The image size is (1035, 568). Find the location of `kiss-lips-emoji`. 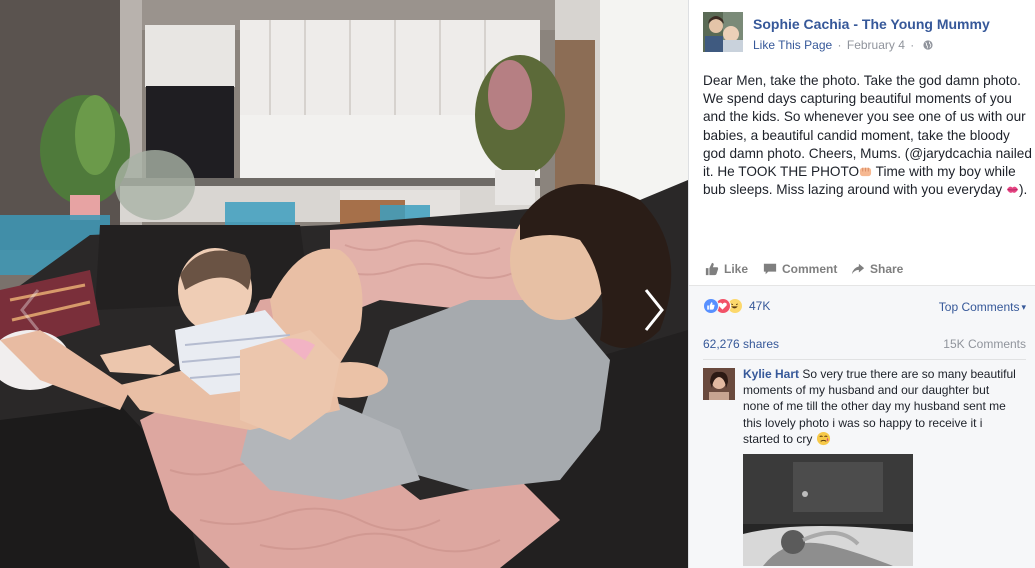

kiss-lips-emoji is located at coordinates (1012, 190).